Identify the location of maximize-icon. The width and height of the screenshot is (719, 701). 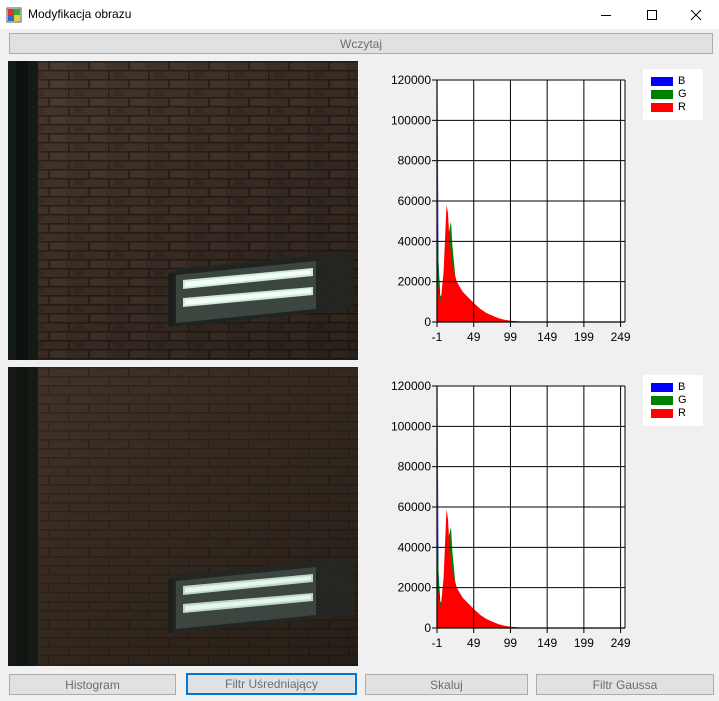
(652, 14).